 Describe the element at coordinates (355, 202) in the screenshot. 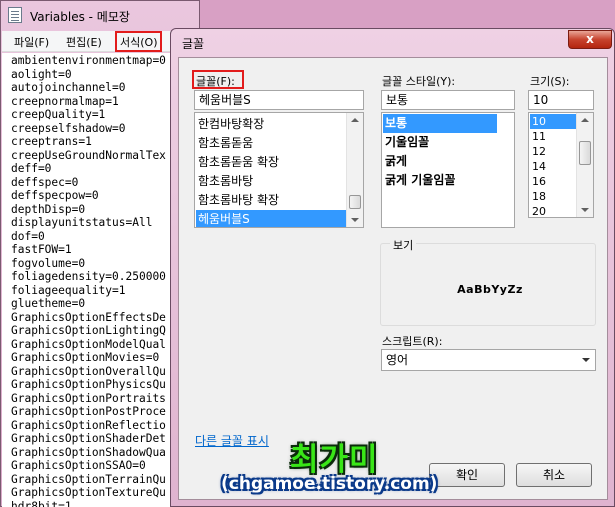

I see `font-list-scroll-thumb` at that location.